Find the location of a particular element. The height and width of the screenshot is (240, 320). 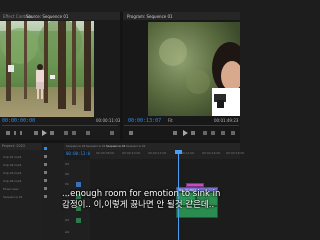

program-transport-controls is located at coordinates (181, 133).